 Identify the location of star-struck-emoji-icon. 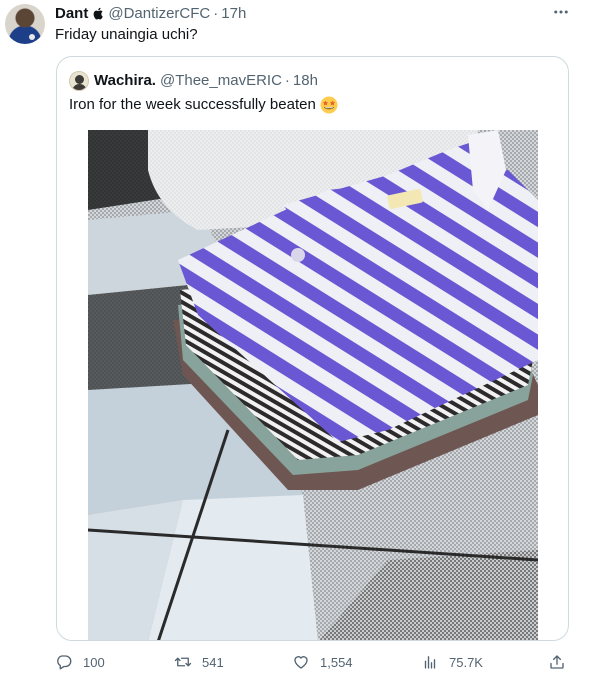
(329, 105).